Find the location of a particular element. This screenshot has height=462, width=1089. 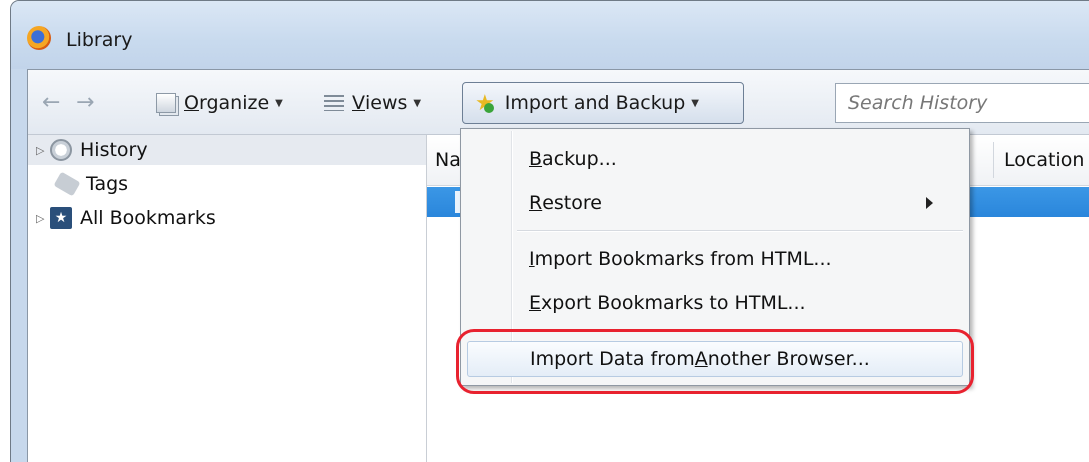

import-and-backup-button: ★ Import and Backup ▼ is located at coordinates (603, 103).